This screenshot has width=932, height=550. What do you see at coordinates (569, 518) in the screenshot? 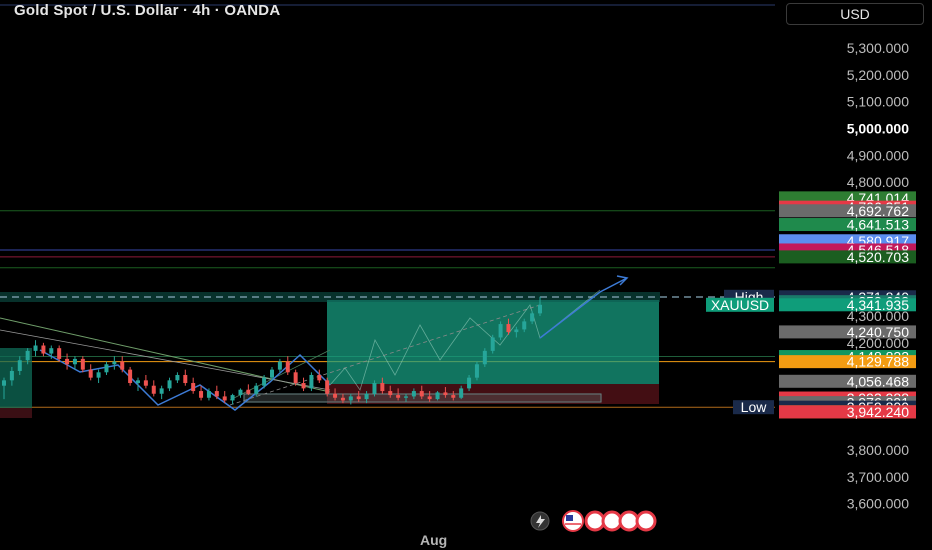
I see `us-flag-canton` at bounding box center [569, 518].